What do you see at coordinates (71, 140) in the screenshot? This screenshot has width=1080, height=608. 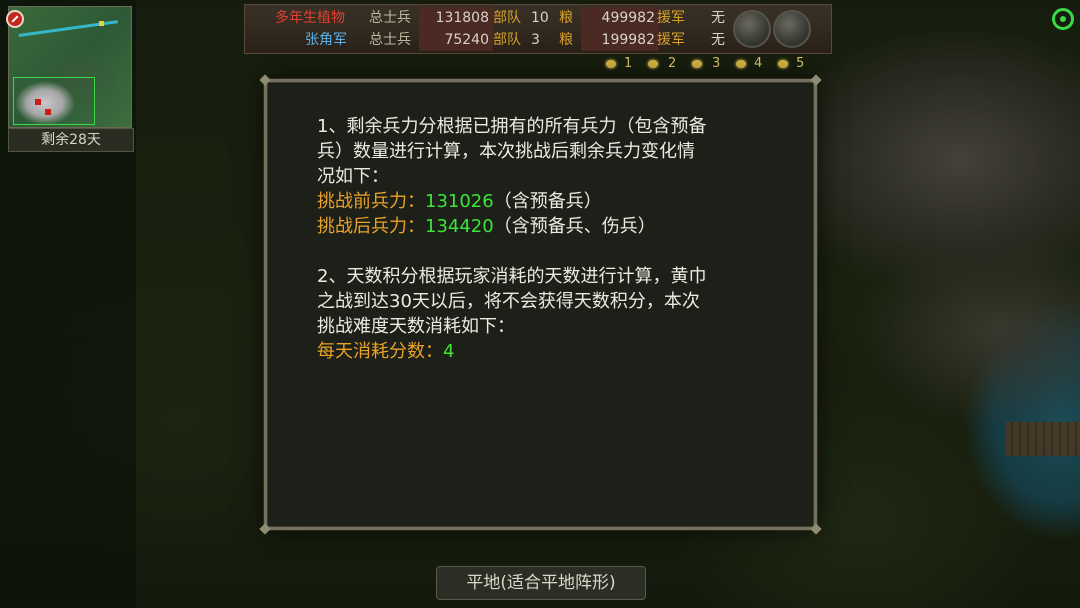 I see `remaining-days: 剩余28天` at bounding box center [71, 140].